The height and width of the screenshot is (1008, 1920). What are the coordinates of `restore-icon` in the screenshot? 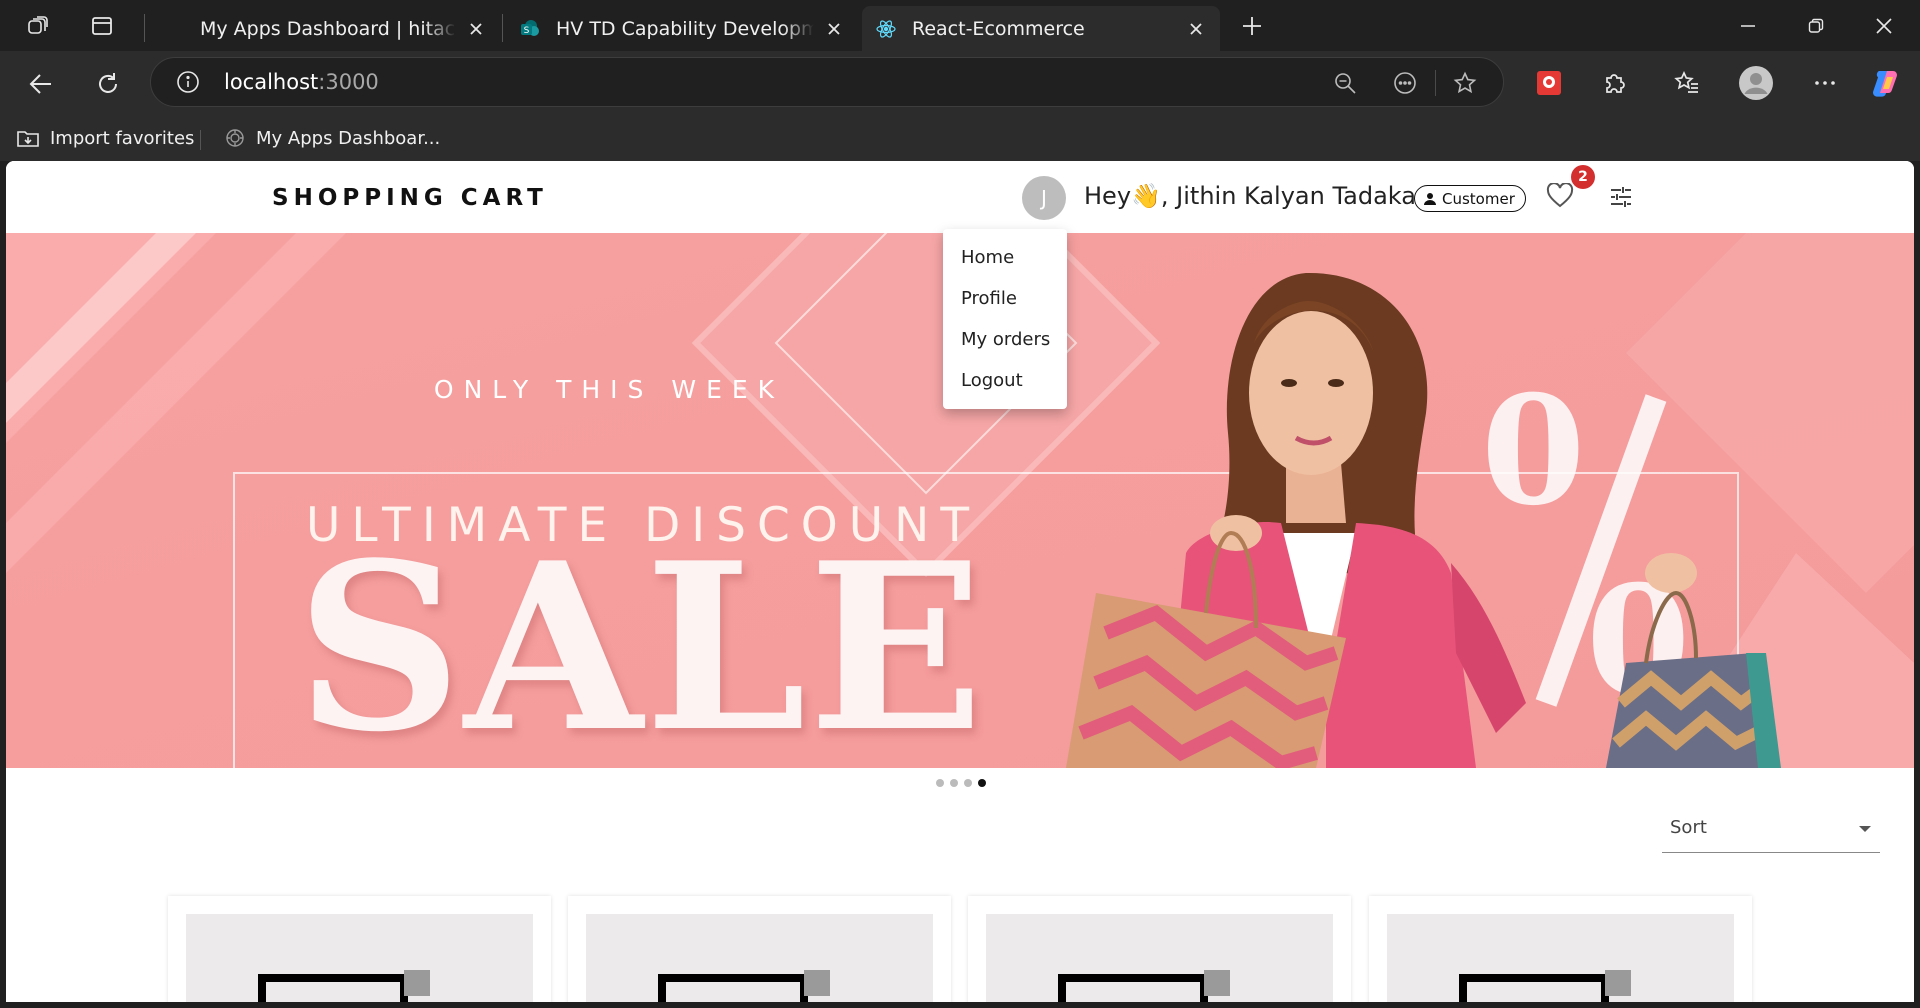 It's located at (1816, 26).